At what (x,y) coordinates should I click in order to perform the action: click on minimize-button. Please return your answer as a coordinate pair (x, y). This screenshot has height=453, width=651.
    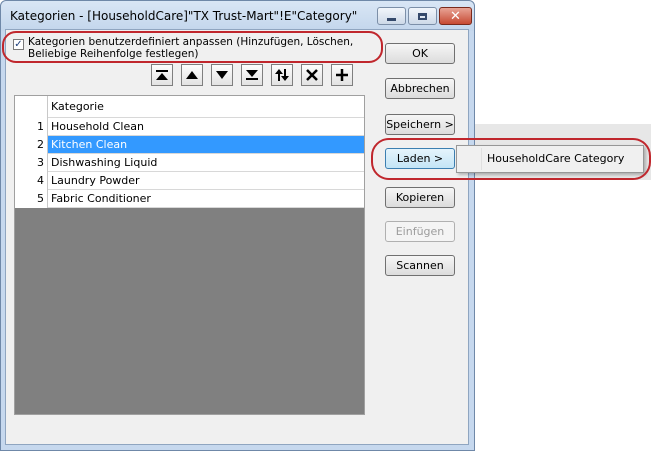
    Looking at the image, I should click on (391, 16).